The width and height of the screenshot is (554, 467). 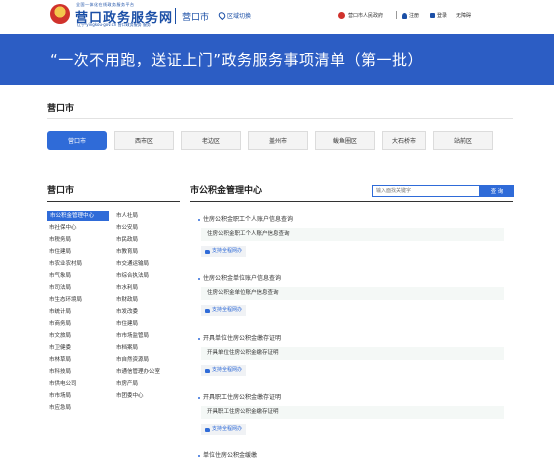 I want to click on department-item: 市气象局, so click(x=60, y=276).